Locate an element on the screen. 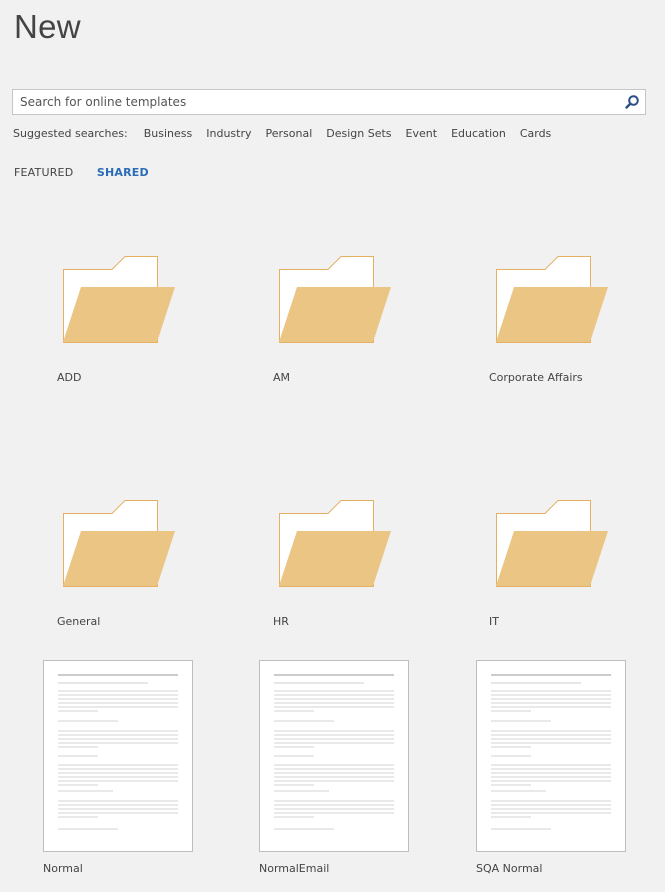  folder-label-add: ADD is located at coordinates (69, 377).